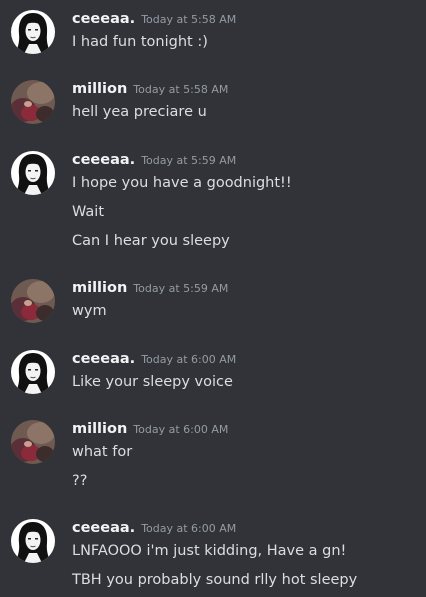 The height and width of the screenshot is (597, 426). I want to click on message-text: I had fun tonight :), so click(140, 42).